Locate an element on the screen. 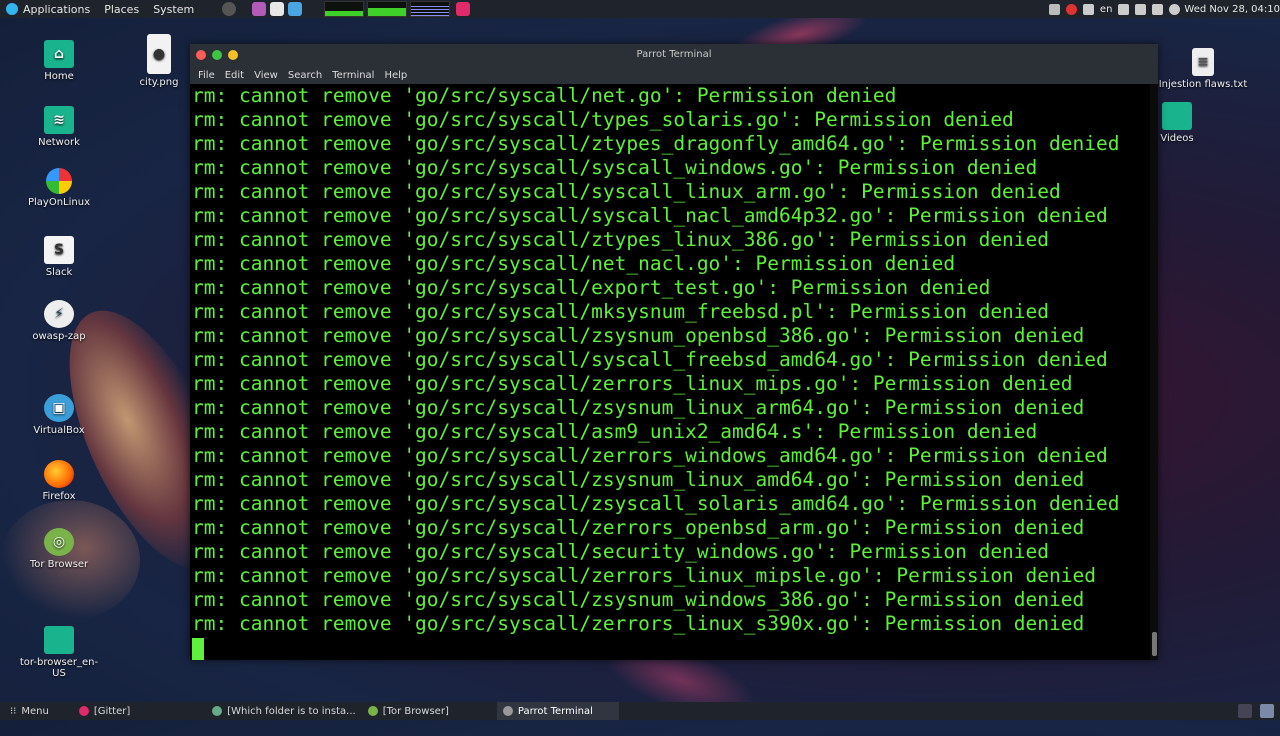 This screenshot has width=1280, height=736. desktop-icon-slack: S Slack is located at coordinates (59, 257).